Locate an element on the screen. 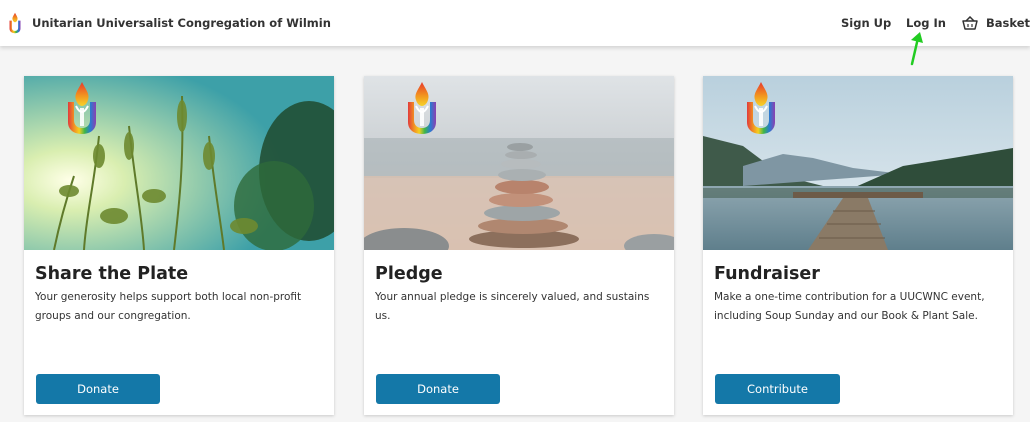  card-title: Fundraiser is located at coordinates (767, 274).